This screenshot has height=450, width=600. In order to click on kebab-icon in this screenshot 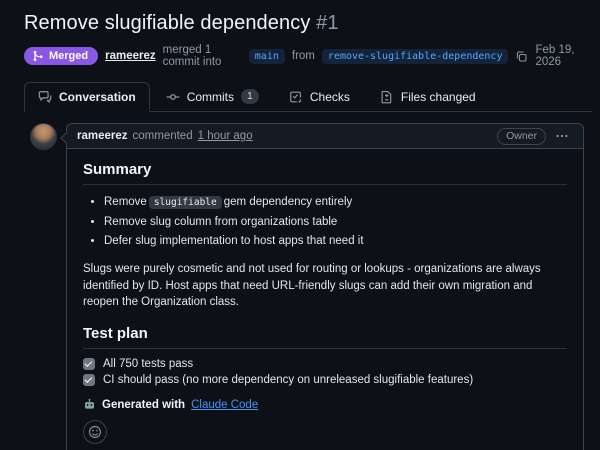, I will do `click(562, 136)`.